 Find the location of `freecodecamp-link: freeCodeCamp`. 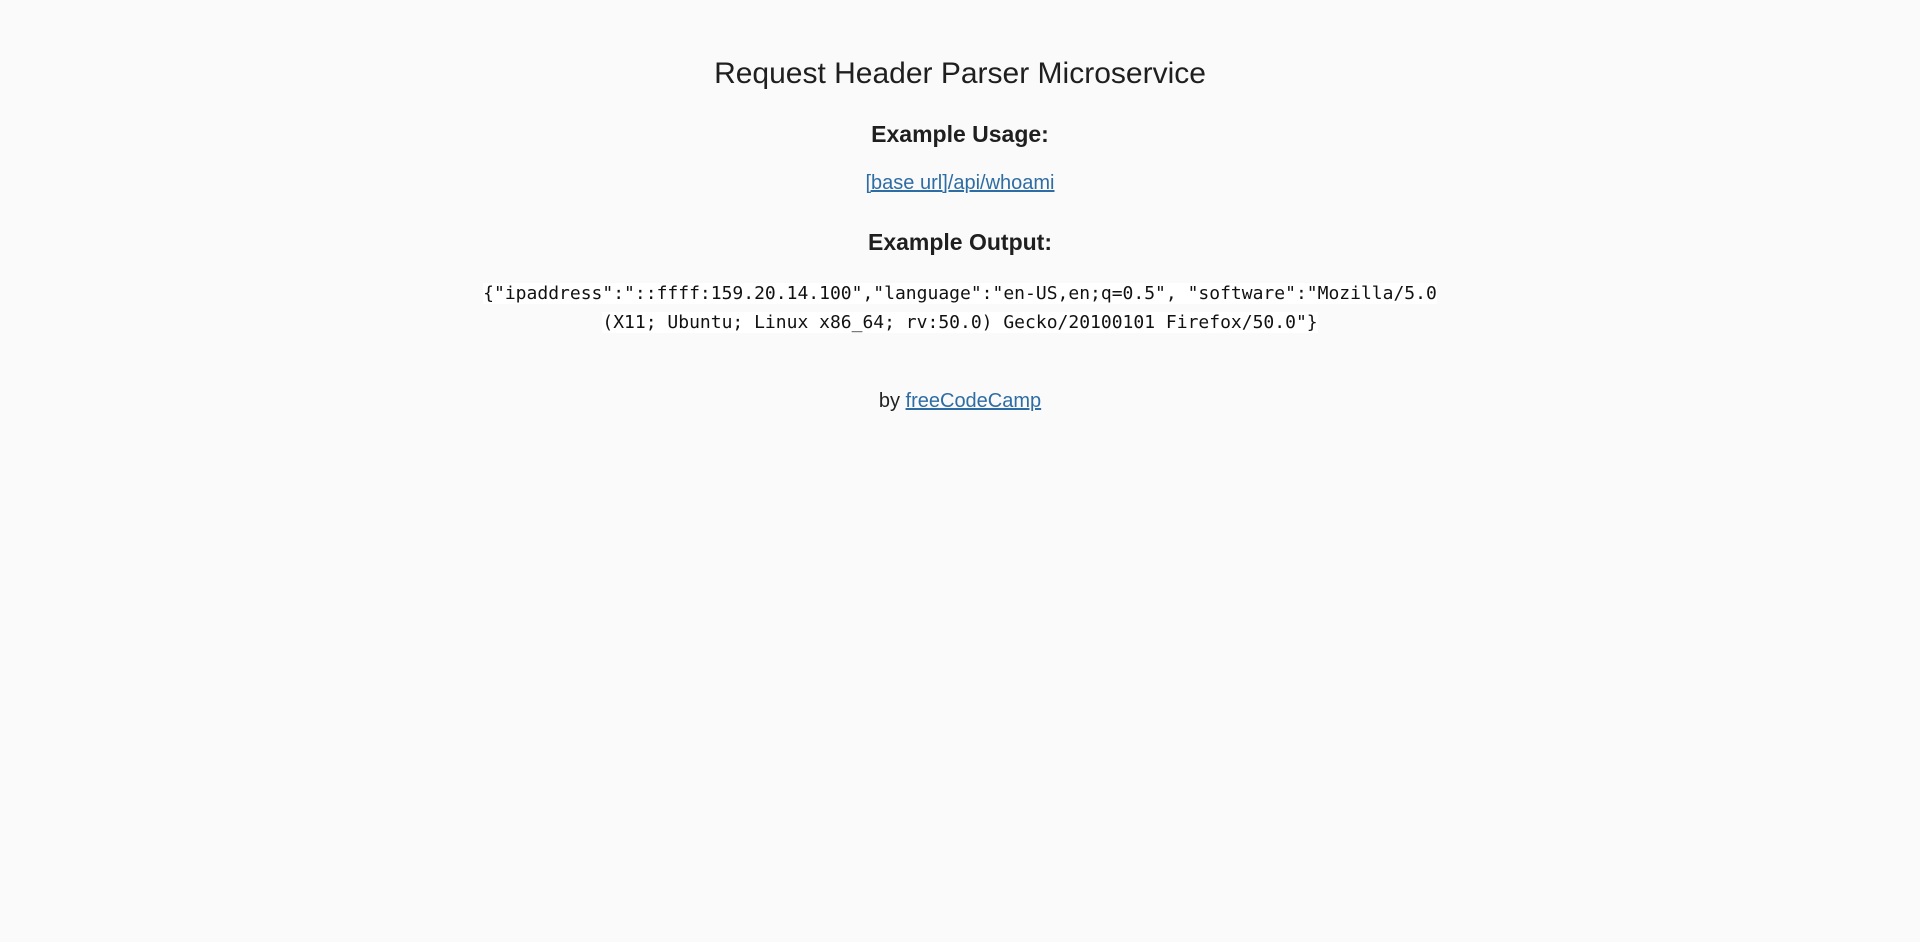

freecodecamp-link: freeCodeCamp is located at coordinates (974, 401).